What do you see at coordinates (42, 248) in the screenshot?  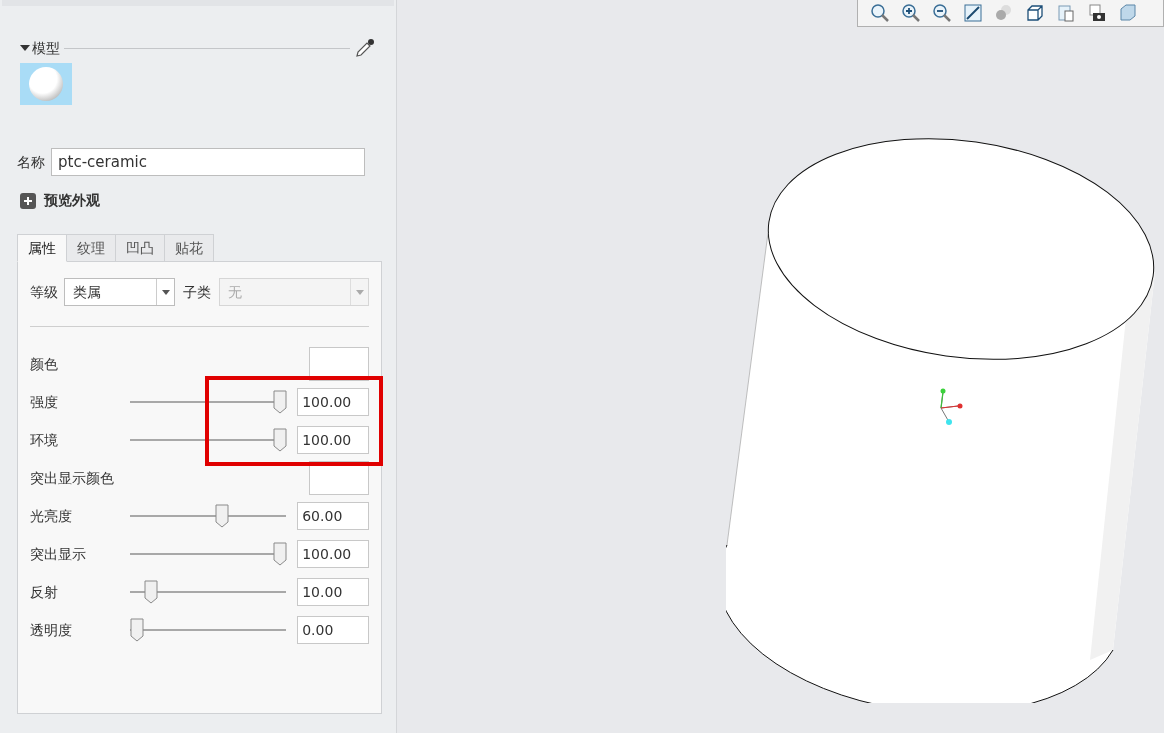 I see `tab: 属性` at bounding box center [42, 248].